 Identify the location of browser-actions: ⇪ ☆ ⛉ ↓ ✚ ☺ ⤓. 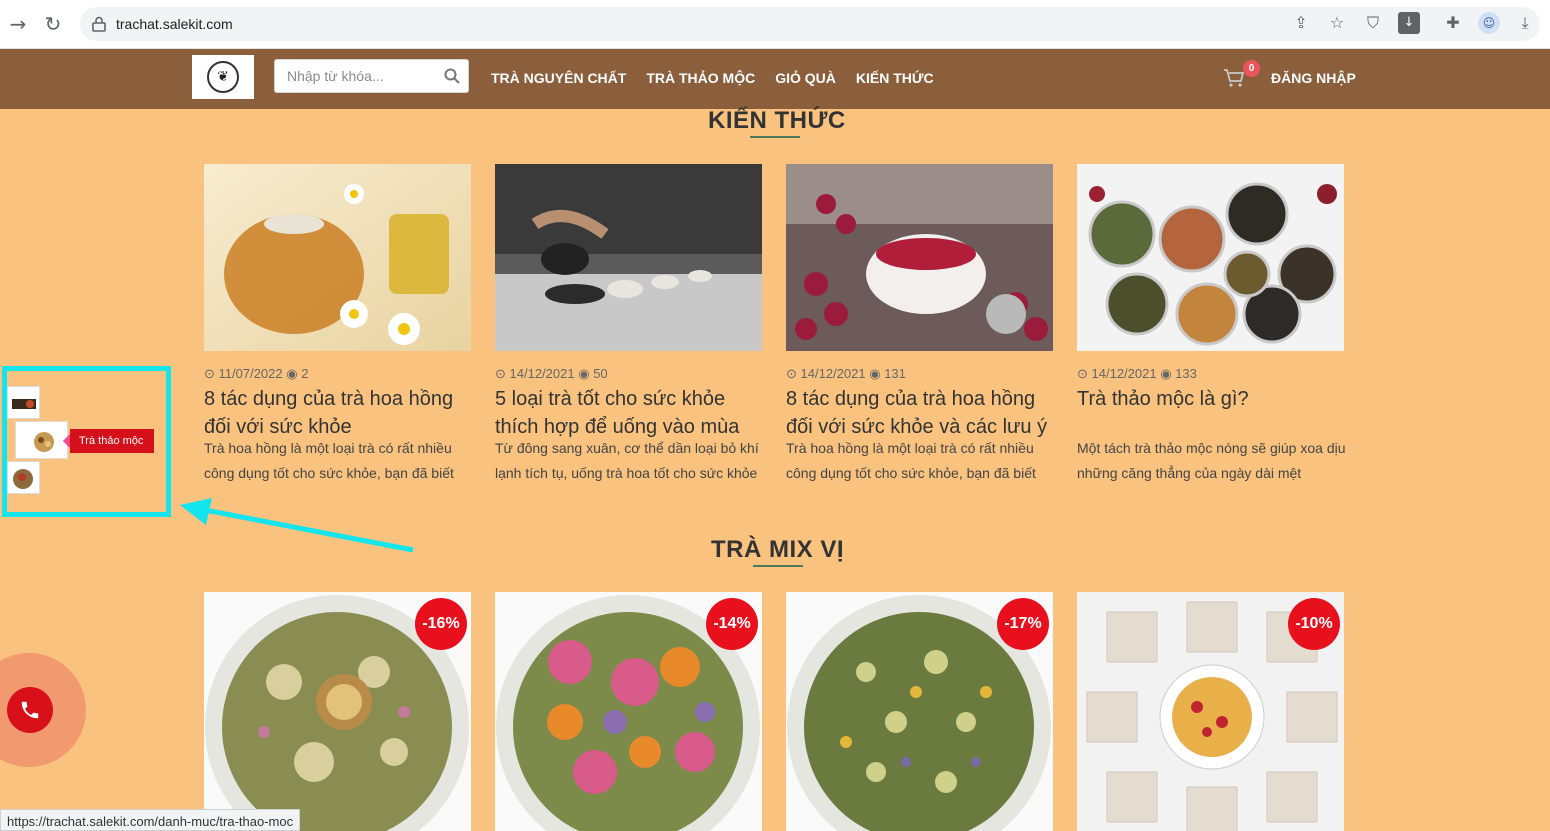
(1413, 23).